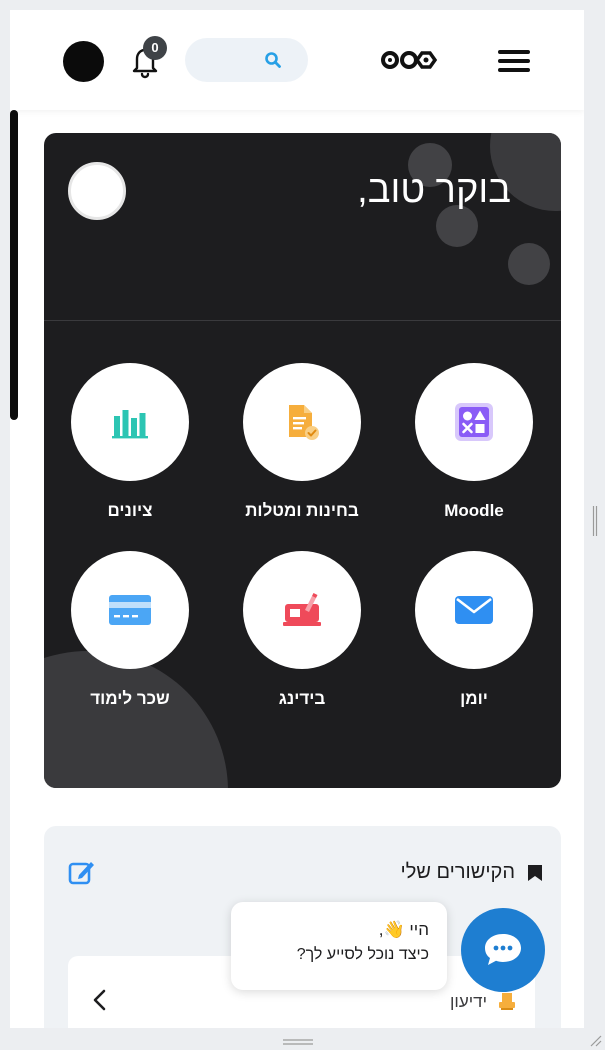  I want to click on hamburger-menu-button, so click(515, 61).